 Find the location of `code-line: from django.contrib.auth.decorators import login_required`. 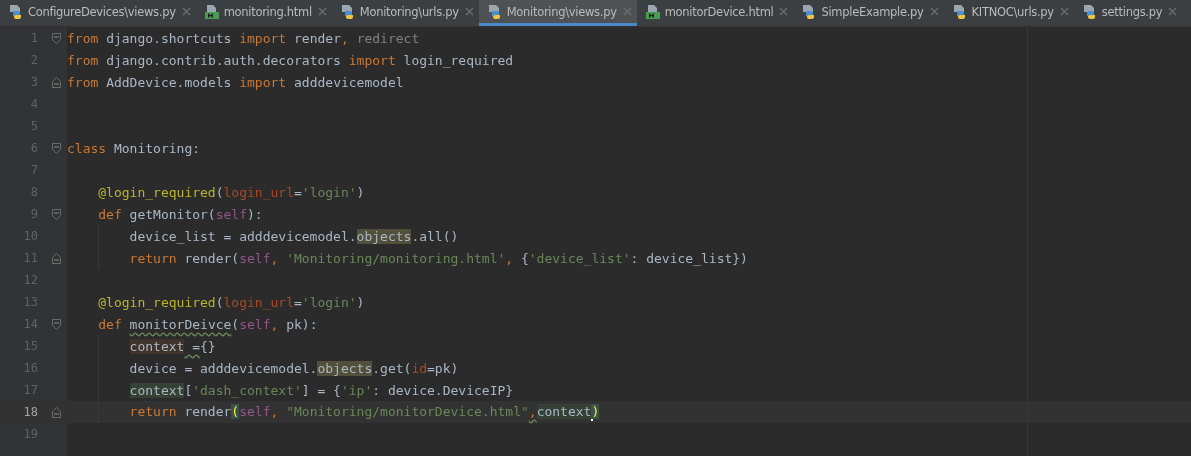

code-line: from django.contrib.auth.decorators import login_required is located at coordinates (290, 60).